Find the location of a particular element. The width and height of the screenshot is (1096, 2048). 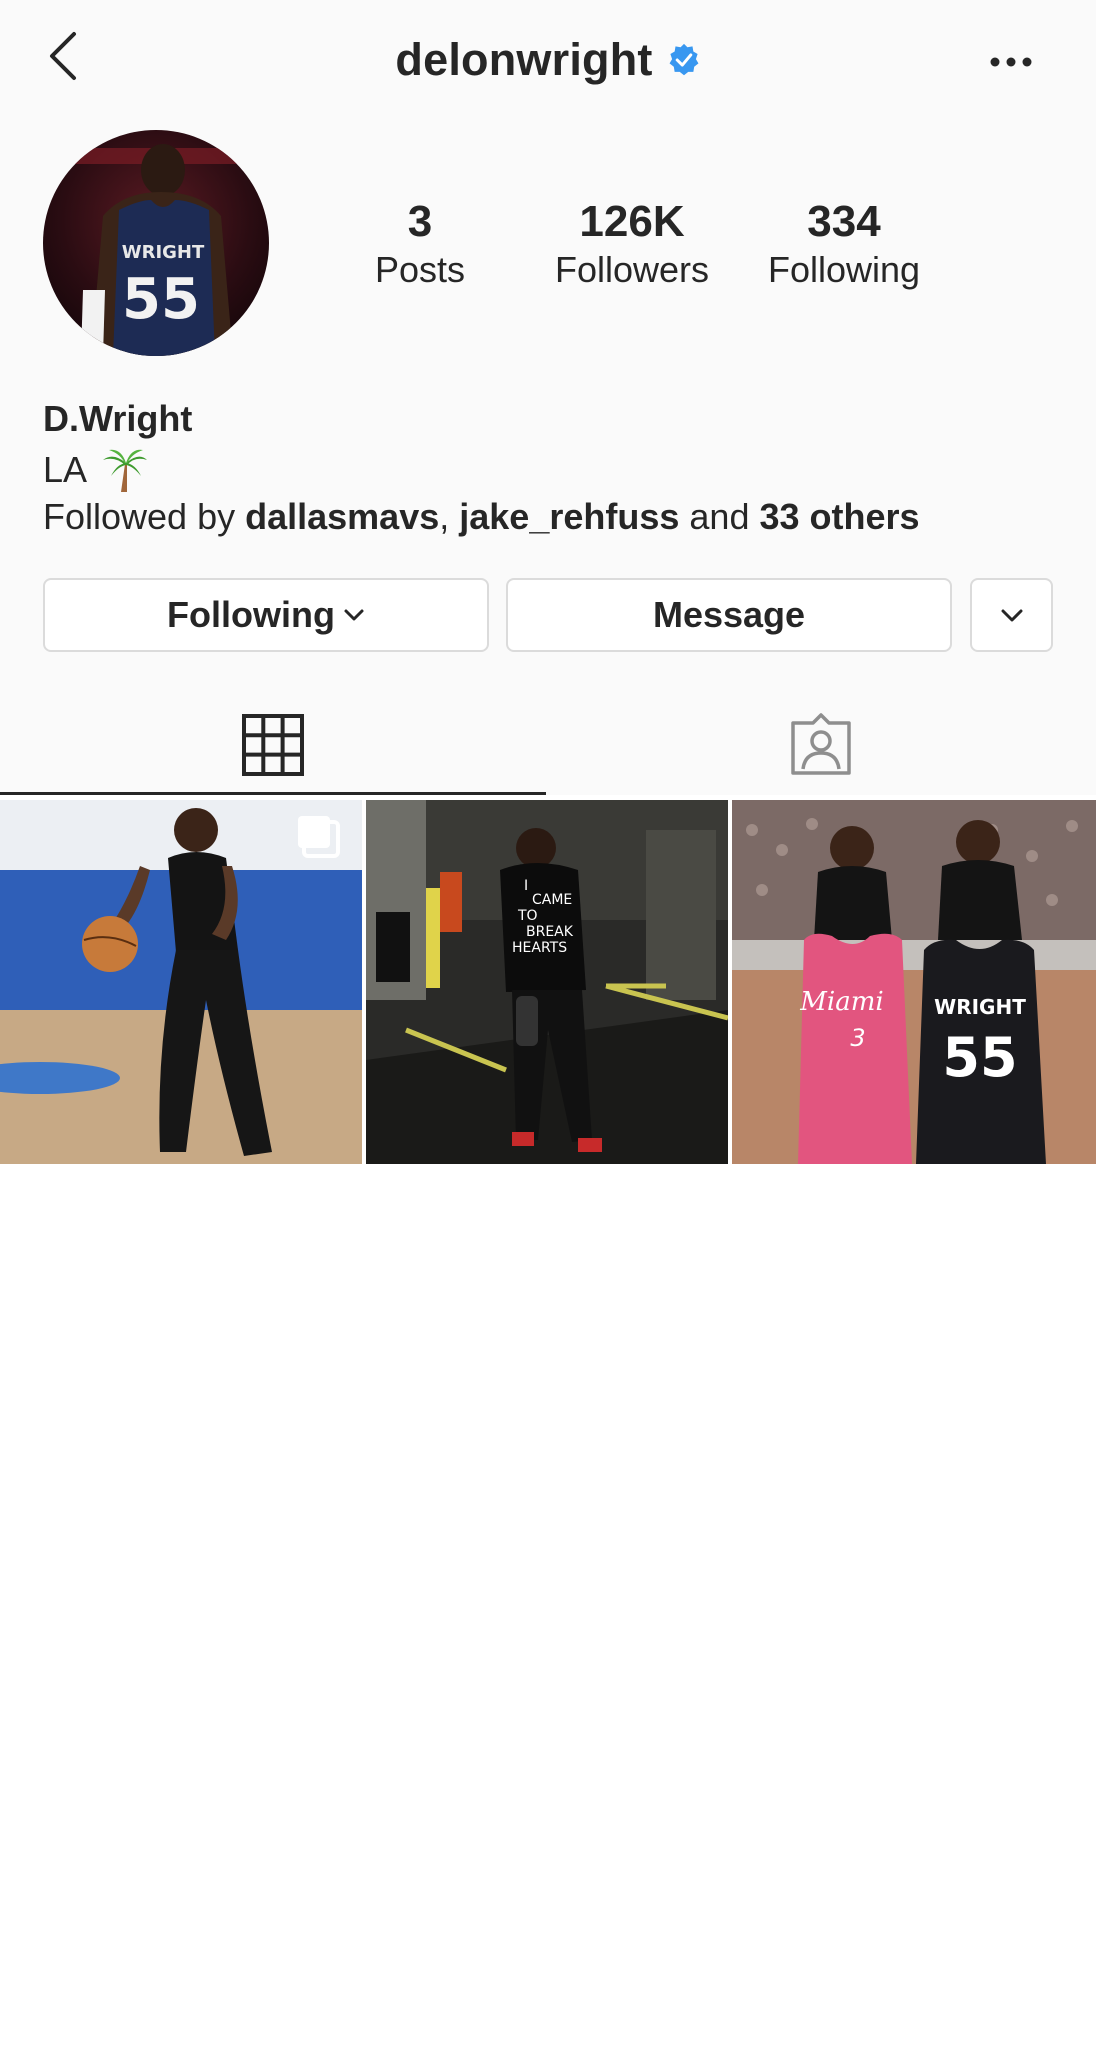

tagged-person-icon is located at coordinates (821, 744).